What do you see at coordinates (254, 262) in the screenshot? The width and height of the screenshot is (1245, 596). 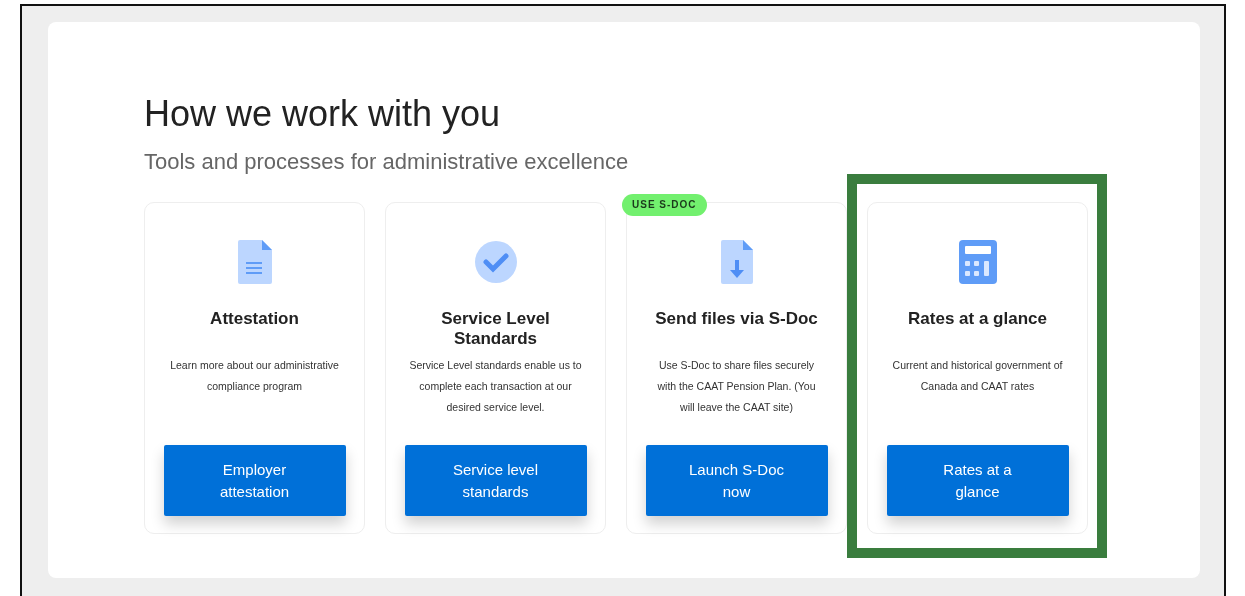 I see `document-icon` at bounding box center [254, 262].